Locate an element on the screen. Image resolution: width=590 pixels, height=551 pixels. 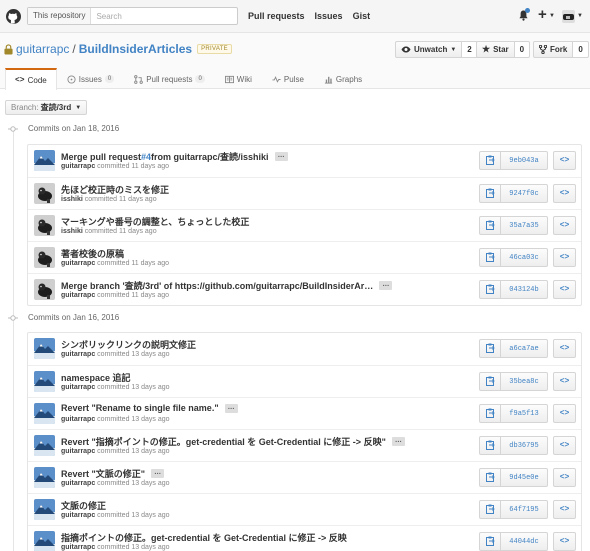
commit-message-text: 著者校後の原稿 is located at coordinates (92, 253).